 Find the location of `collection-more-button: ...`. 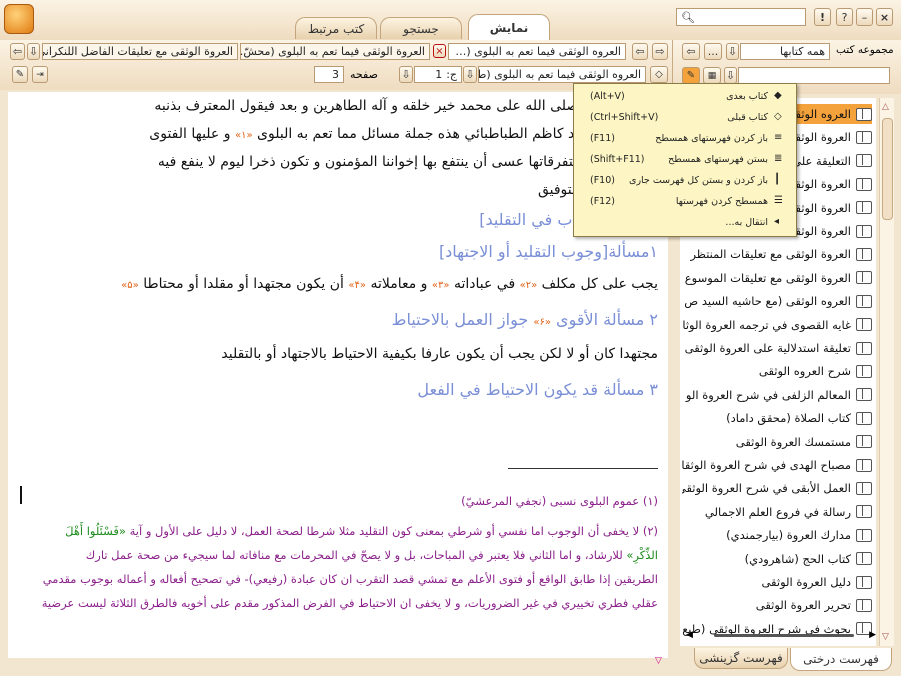

collection-more-button: ... is located at coordinates (713, 51).